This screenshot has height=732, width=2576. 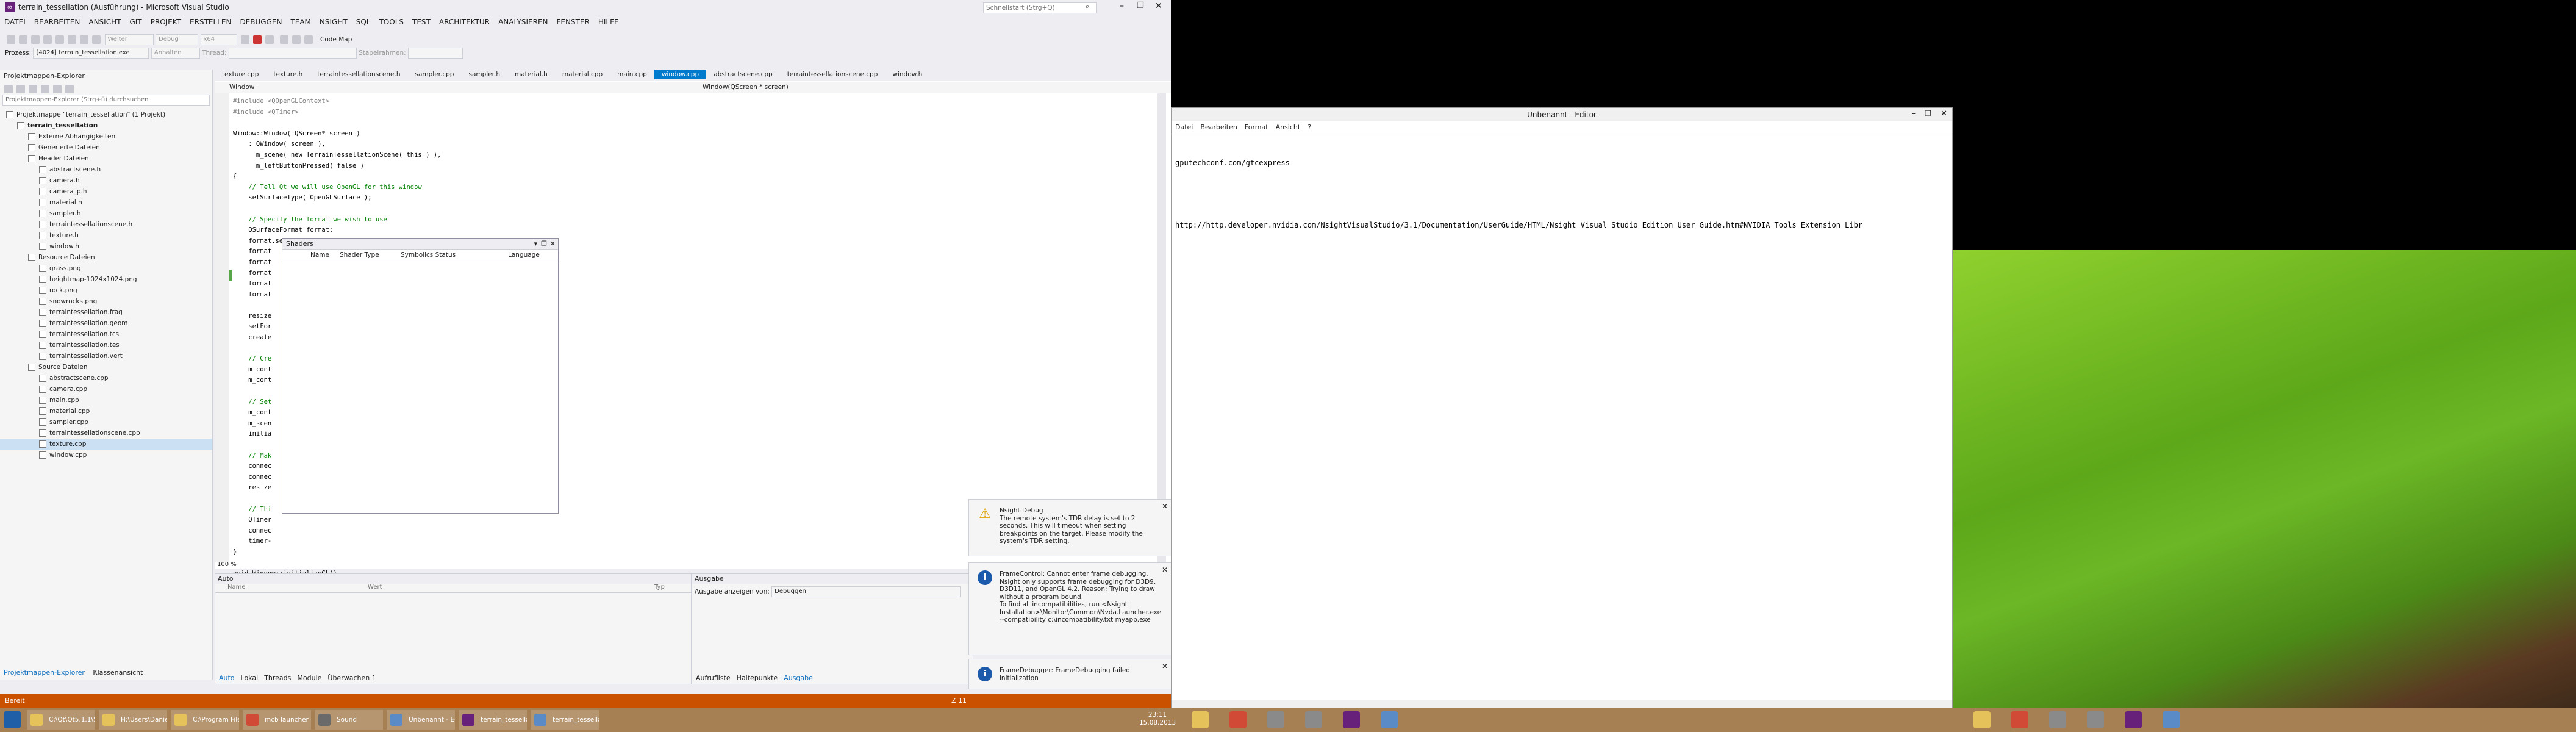 What do you see at coordinates (421, 720) in the screenshot?
I see `taskbar-task: Unbenannt - Editor` at bounding box center [421, 720].